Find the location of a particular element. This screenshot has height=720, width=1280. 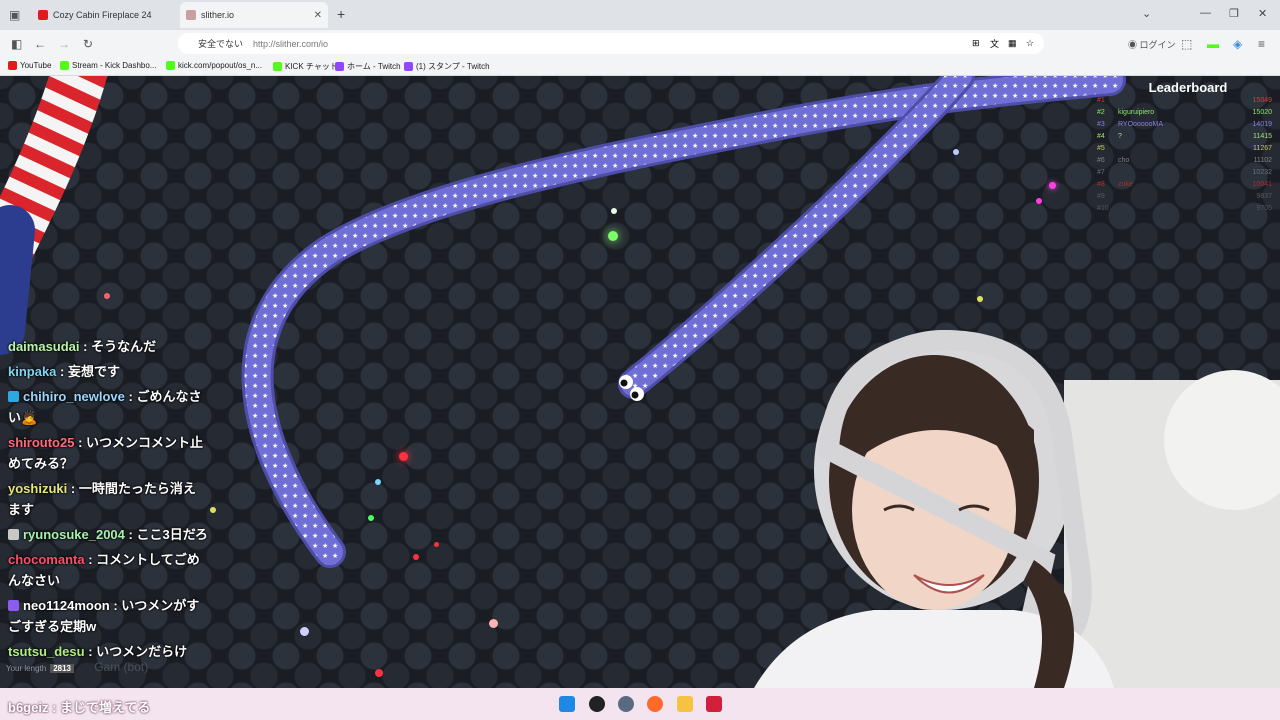

leaderboard-row: #10 9705 is located at coordinates (1183, 209).